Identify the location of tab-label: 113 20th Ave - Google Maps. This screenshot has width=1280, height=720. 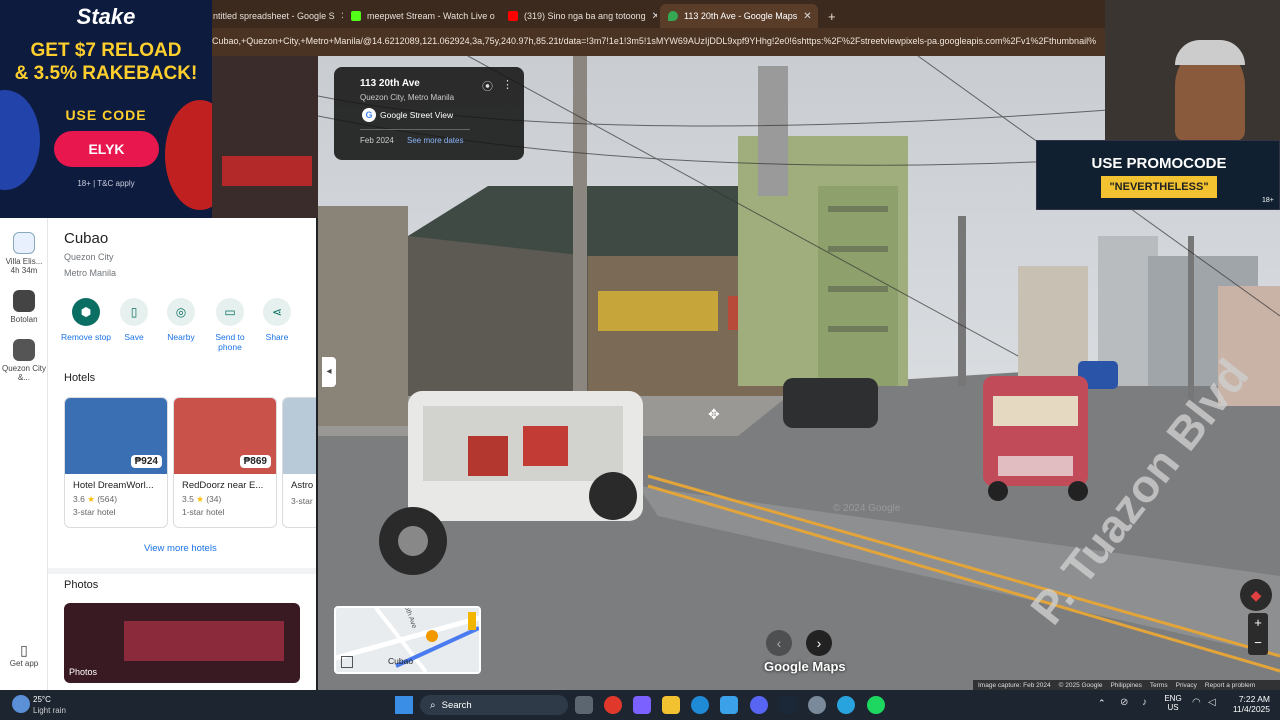
(741, 16).